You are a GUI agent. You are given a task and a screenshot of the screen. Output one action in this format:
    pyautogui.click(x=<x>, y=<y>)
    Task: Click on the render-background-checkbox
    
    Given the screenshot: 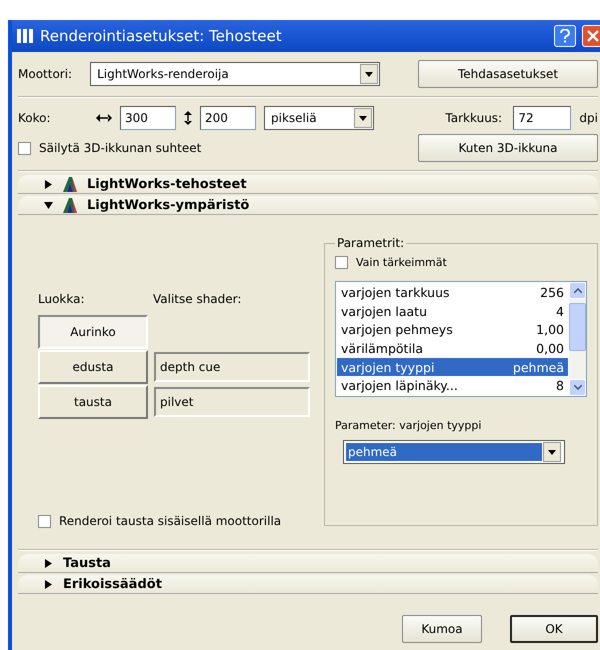 What is the action you would take?
    pyautogui.click(x=44, y=521)
    